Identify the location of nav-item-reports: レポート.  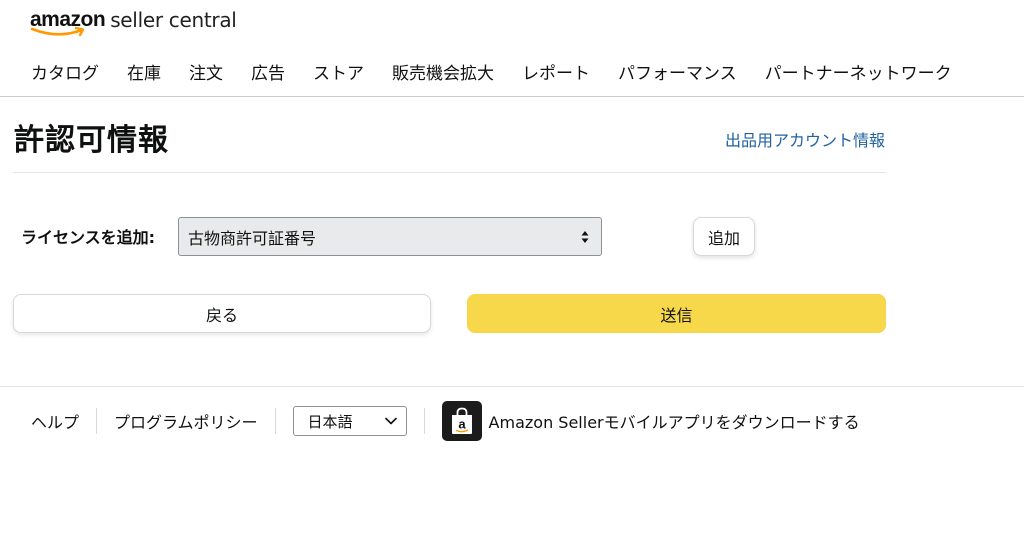
(556, 71).